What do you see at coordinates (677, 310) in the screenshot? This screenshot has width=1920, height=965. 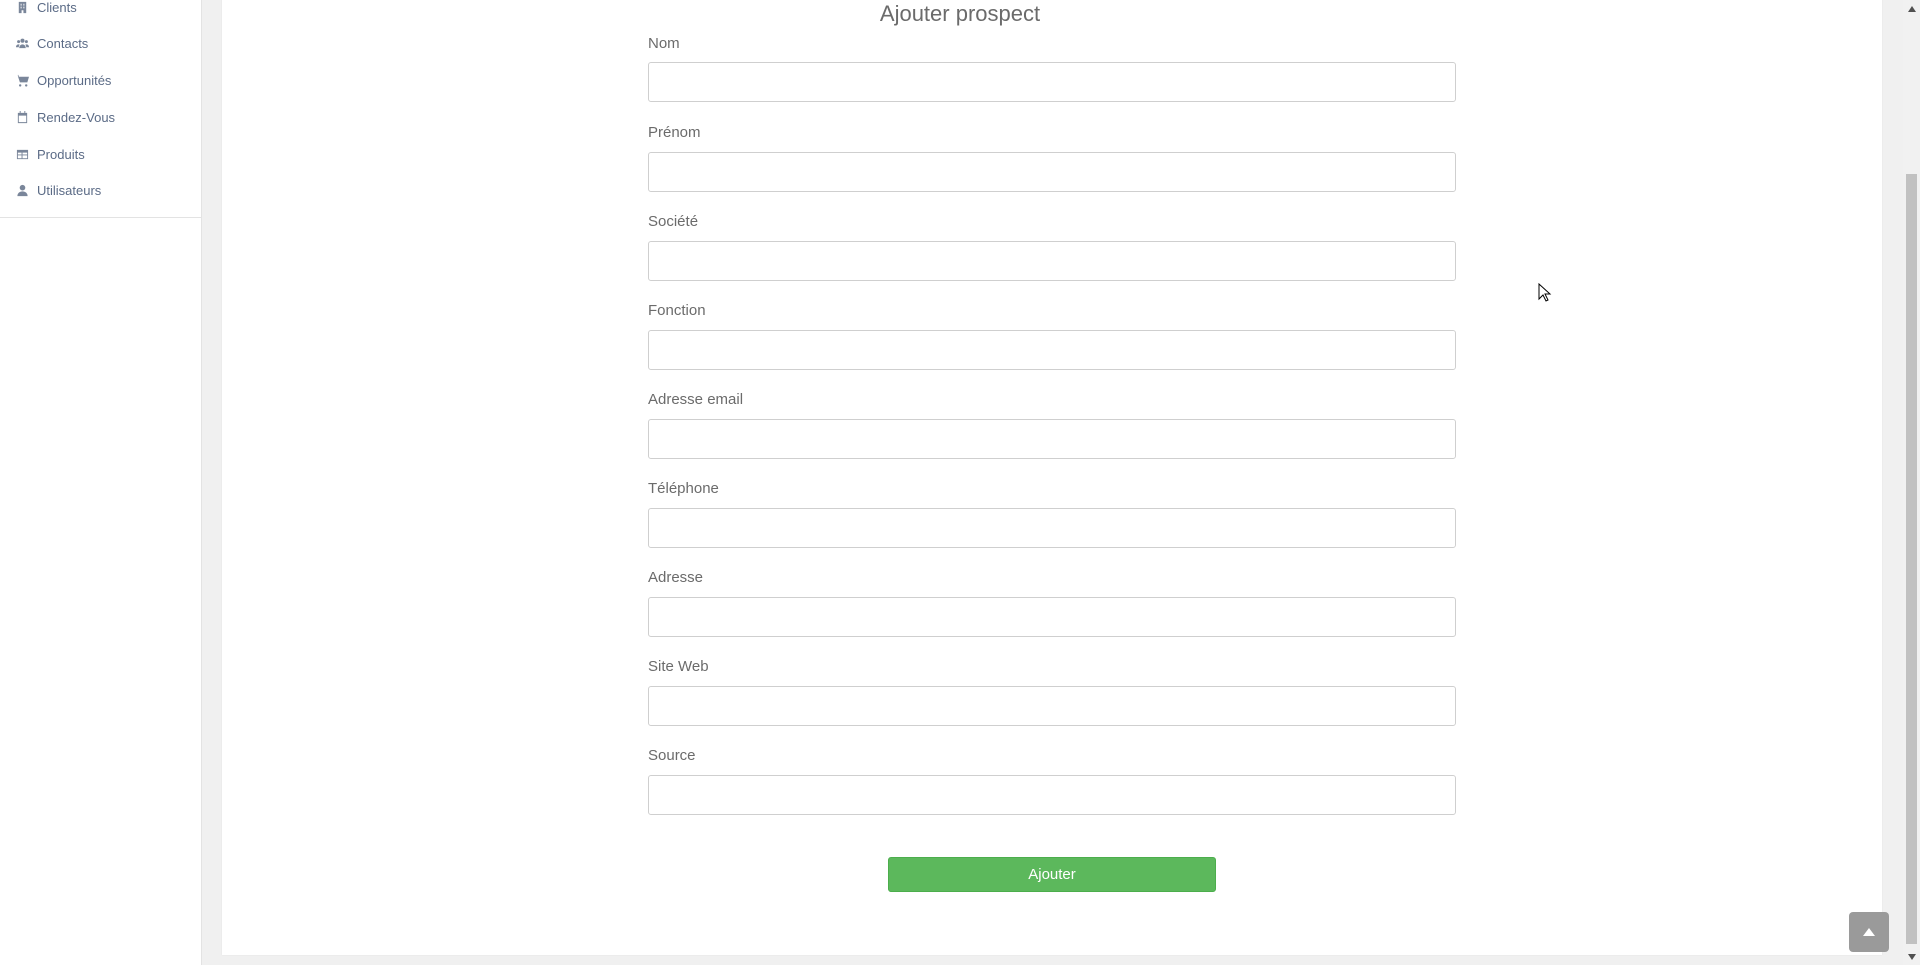 I see `fonction-label: Fonction` at bounding box center [677, 310].